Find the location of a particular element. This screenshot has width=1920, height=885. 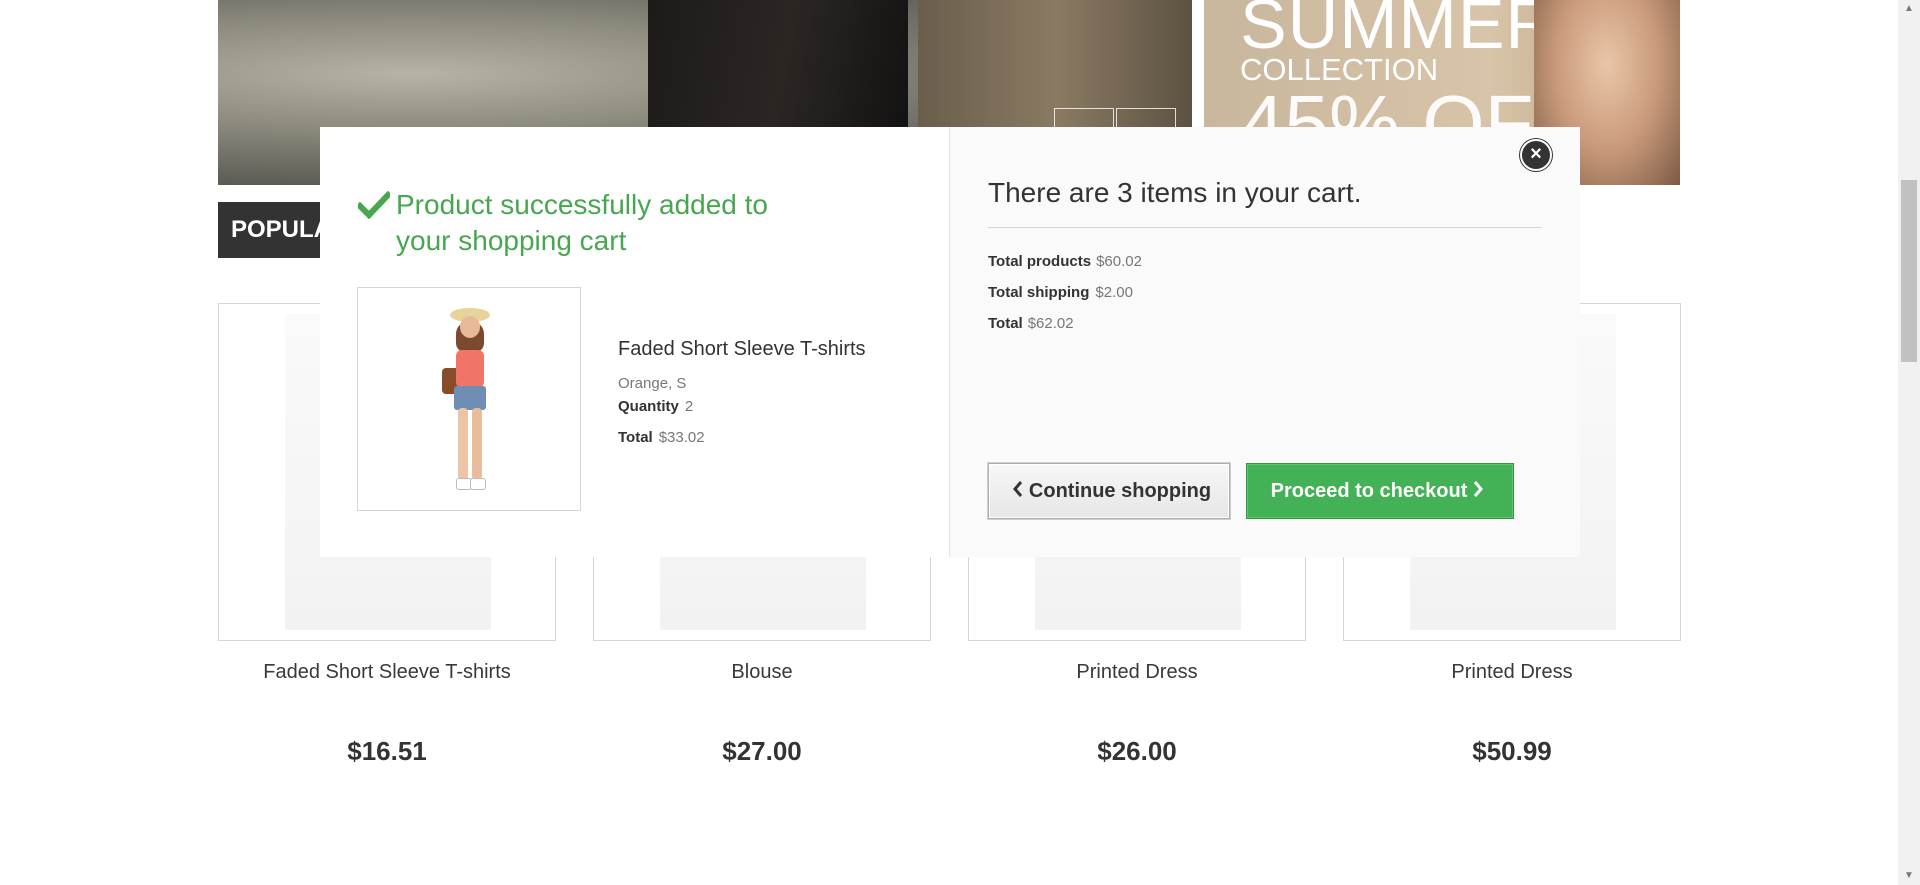

quantity-value: 2 is located at coordinates (689, 406).